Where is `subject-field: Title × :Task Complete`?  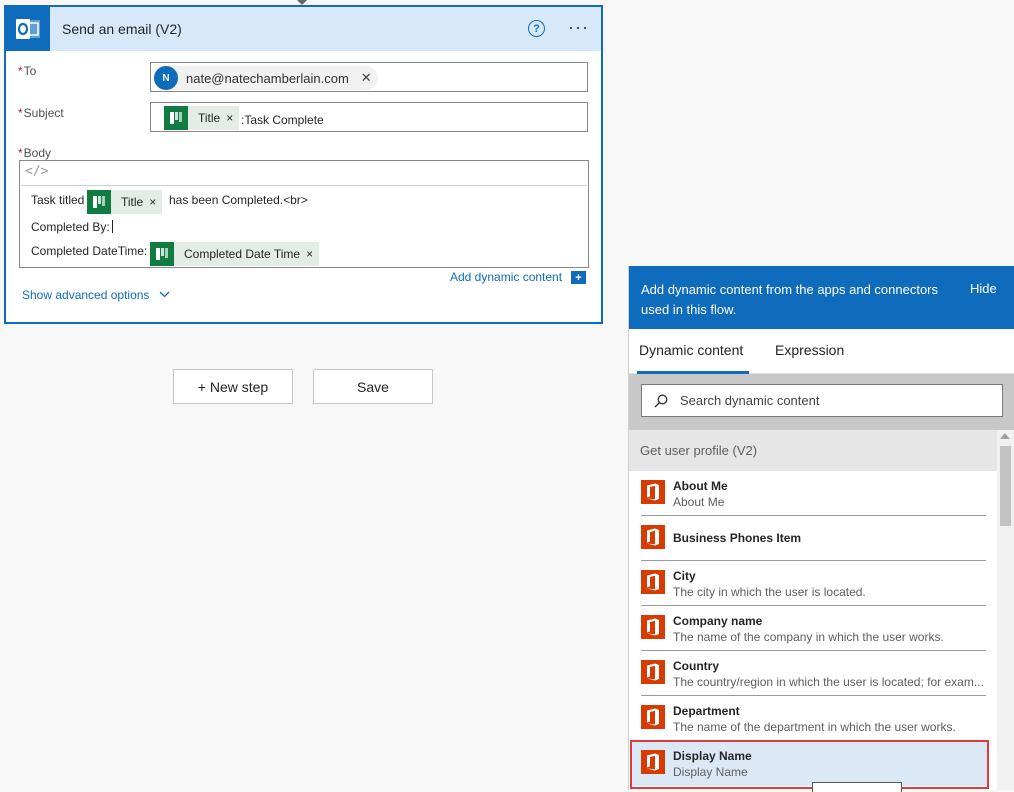
subject-field: Title × :Task Complete is located at coordinates (369, 117).